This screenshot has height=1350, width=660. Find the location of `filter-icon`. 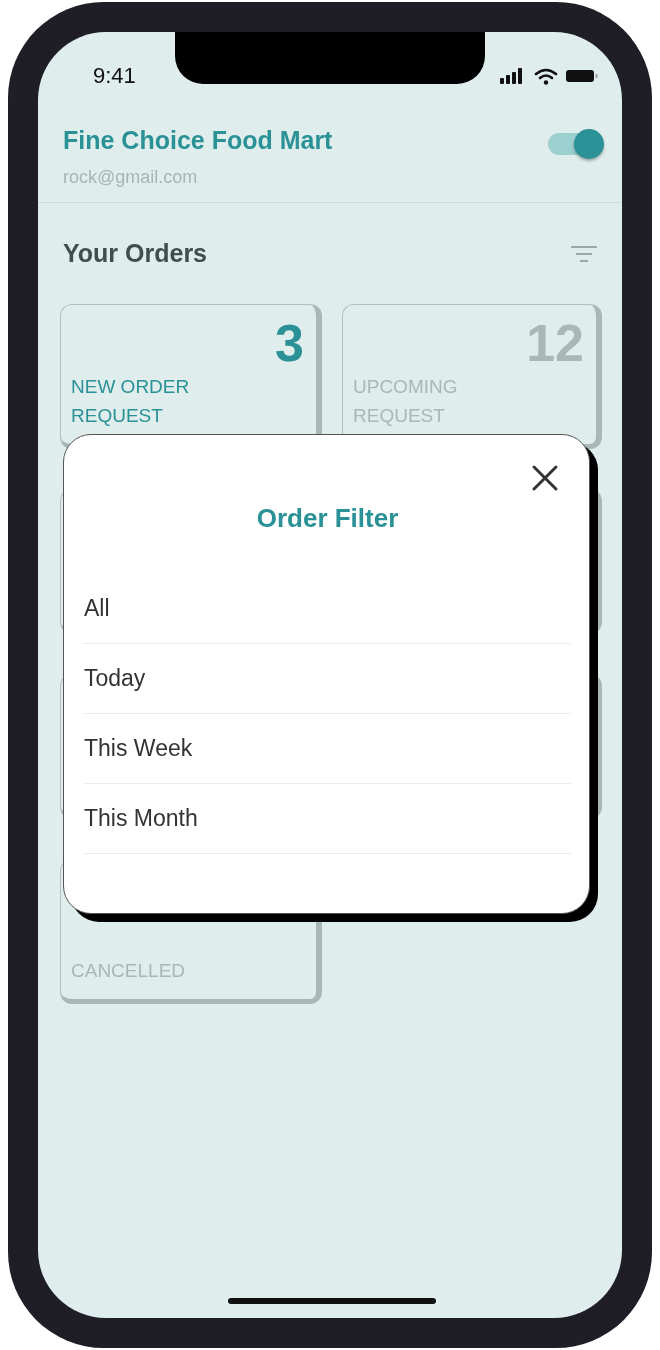

filter-icon is located at coordinates (584, 253).